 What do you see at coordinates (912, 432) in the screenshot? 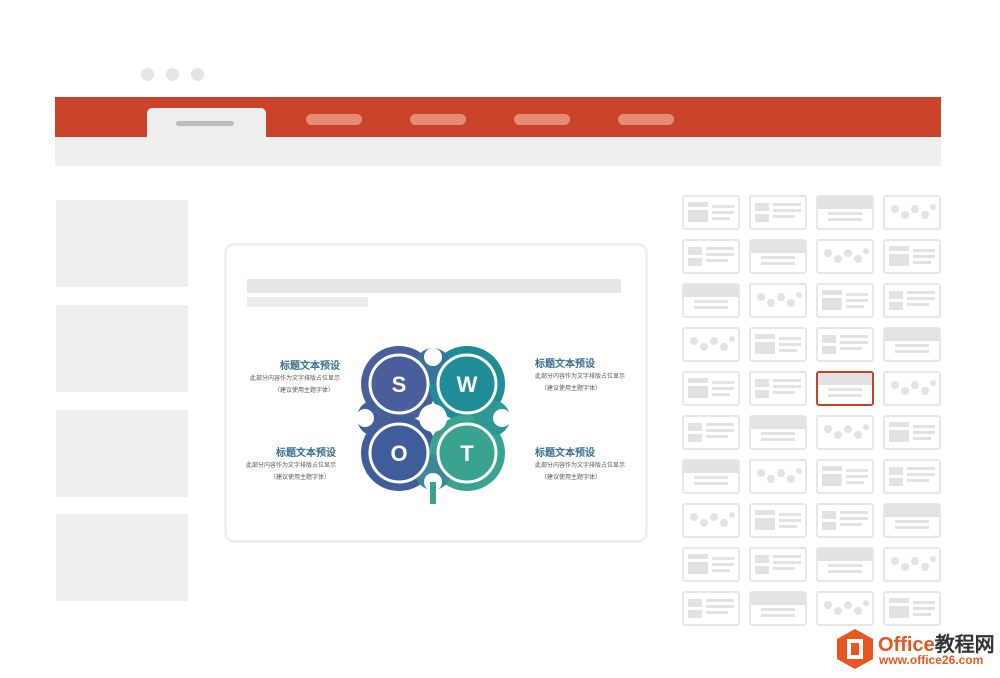
I see `layout-thumbnail-r6-c4` at bounding box center [912, 432].